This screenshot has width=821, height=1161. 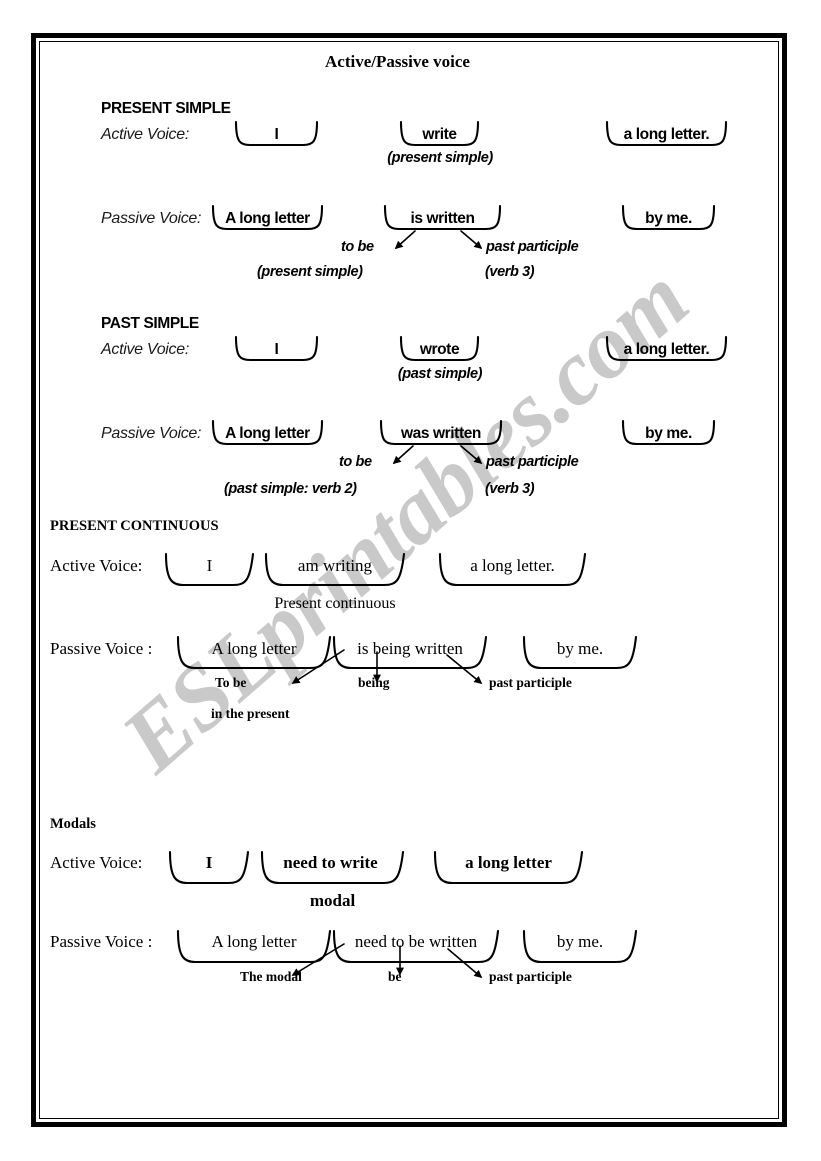 I want to click on cell-present-continuous-active-subject: I, so click(x=209, y=565).